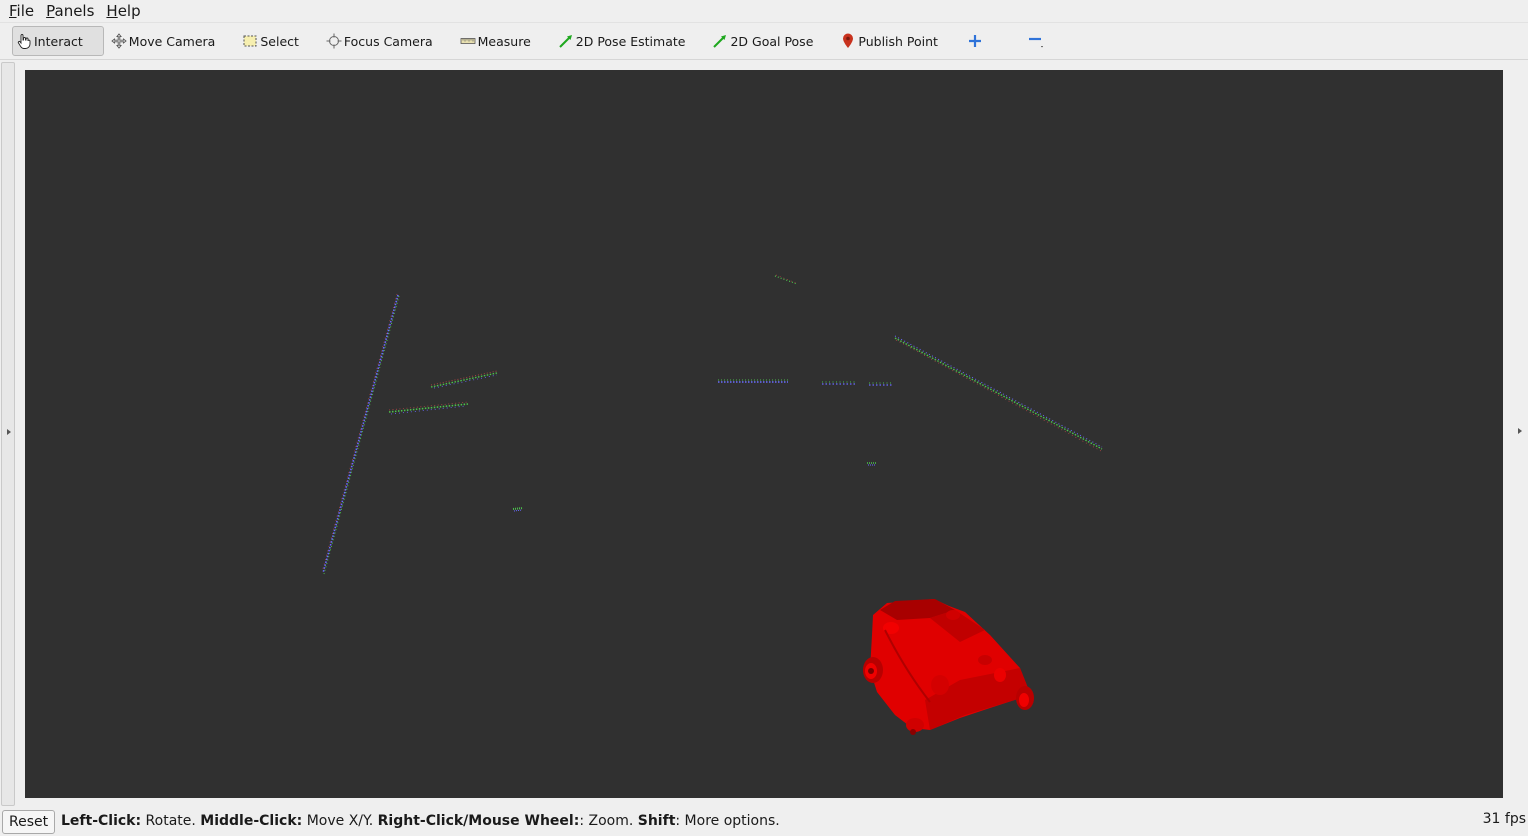 Image resolution: width=1528 pixels, height=836 pixels. What do you see at coordinates (772, 41) in the screenshot?
I see `goal-pose-tool-label: 2D Goal Pose` at bounding box center [772, 41].